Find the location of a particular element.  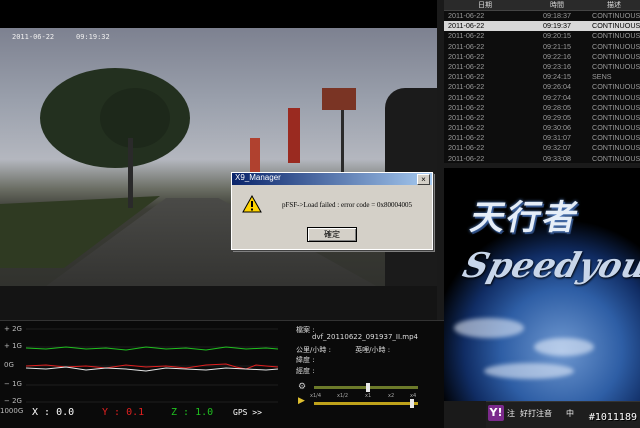

column-header-date: 日期 is located at coordinates (485, 5).